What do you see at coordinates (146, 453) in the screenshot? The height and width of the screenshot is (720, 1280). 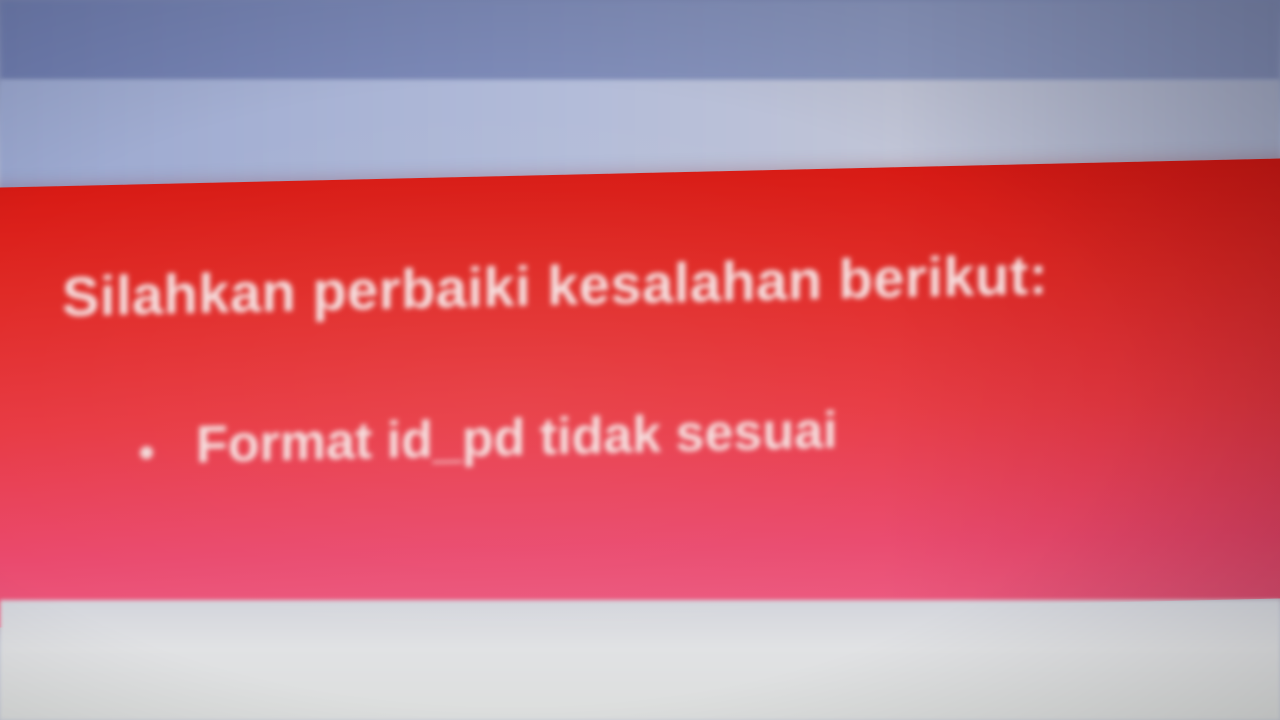 I see `bullet-dot-icon` at bounding box center [146, 453].